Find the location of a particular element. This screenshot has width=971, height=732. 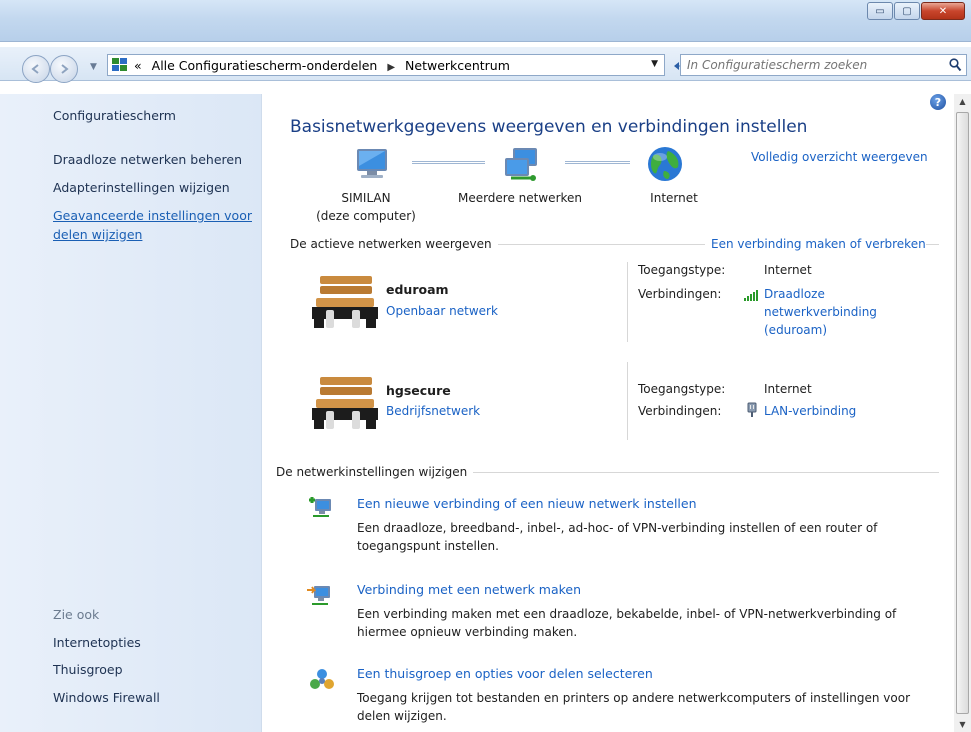

scroll-up-arrow-icon: ▲ is located at coordinates (962, 101).